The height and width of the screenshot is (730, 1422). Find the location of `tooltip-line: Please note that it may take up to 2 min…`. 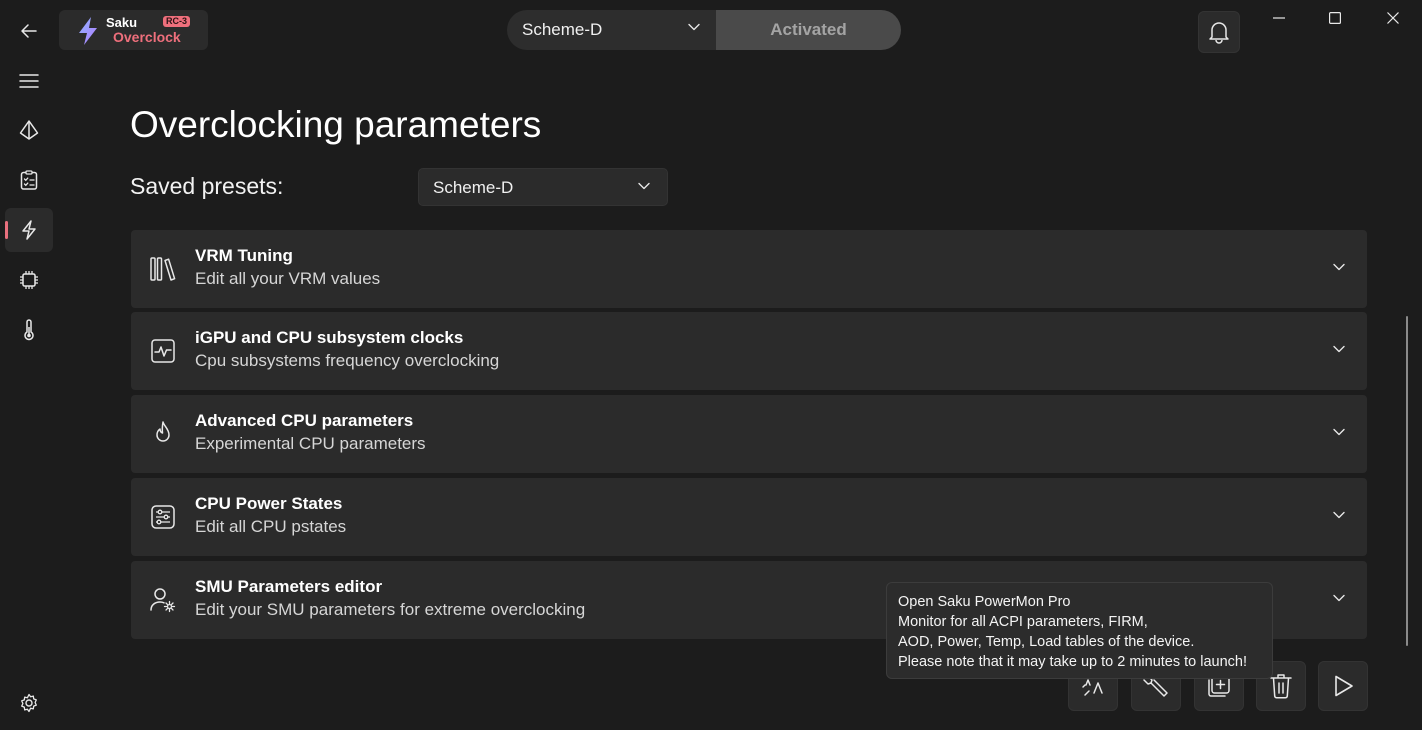

tooltip-line: Please note that it may take up to 2 min… is located at coordinates (1073, 662).